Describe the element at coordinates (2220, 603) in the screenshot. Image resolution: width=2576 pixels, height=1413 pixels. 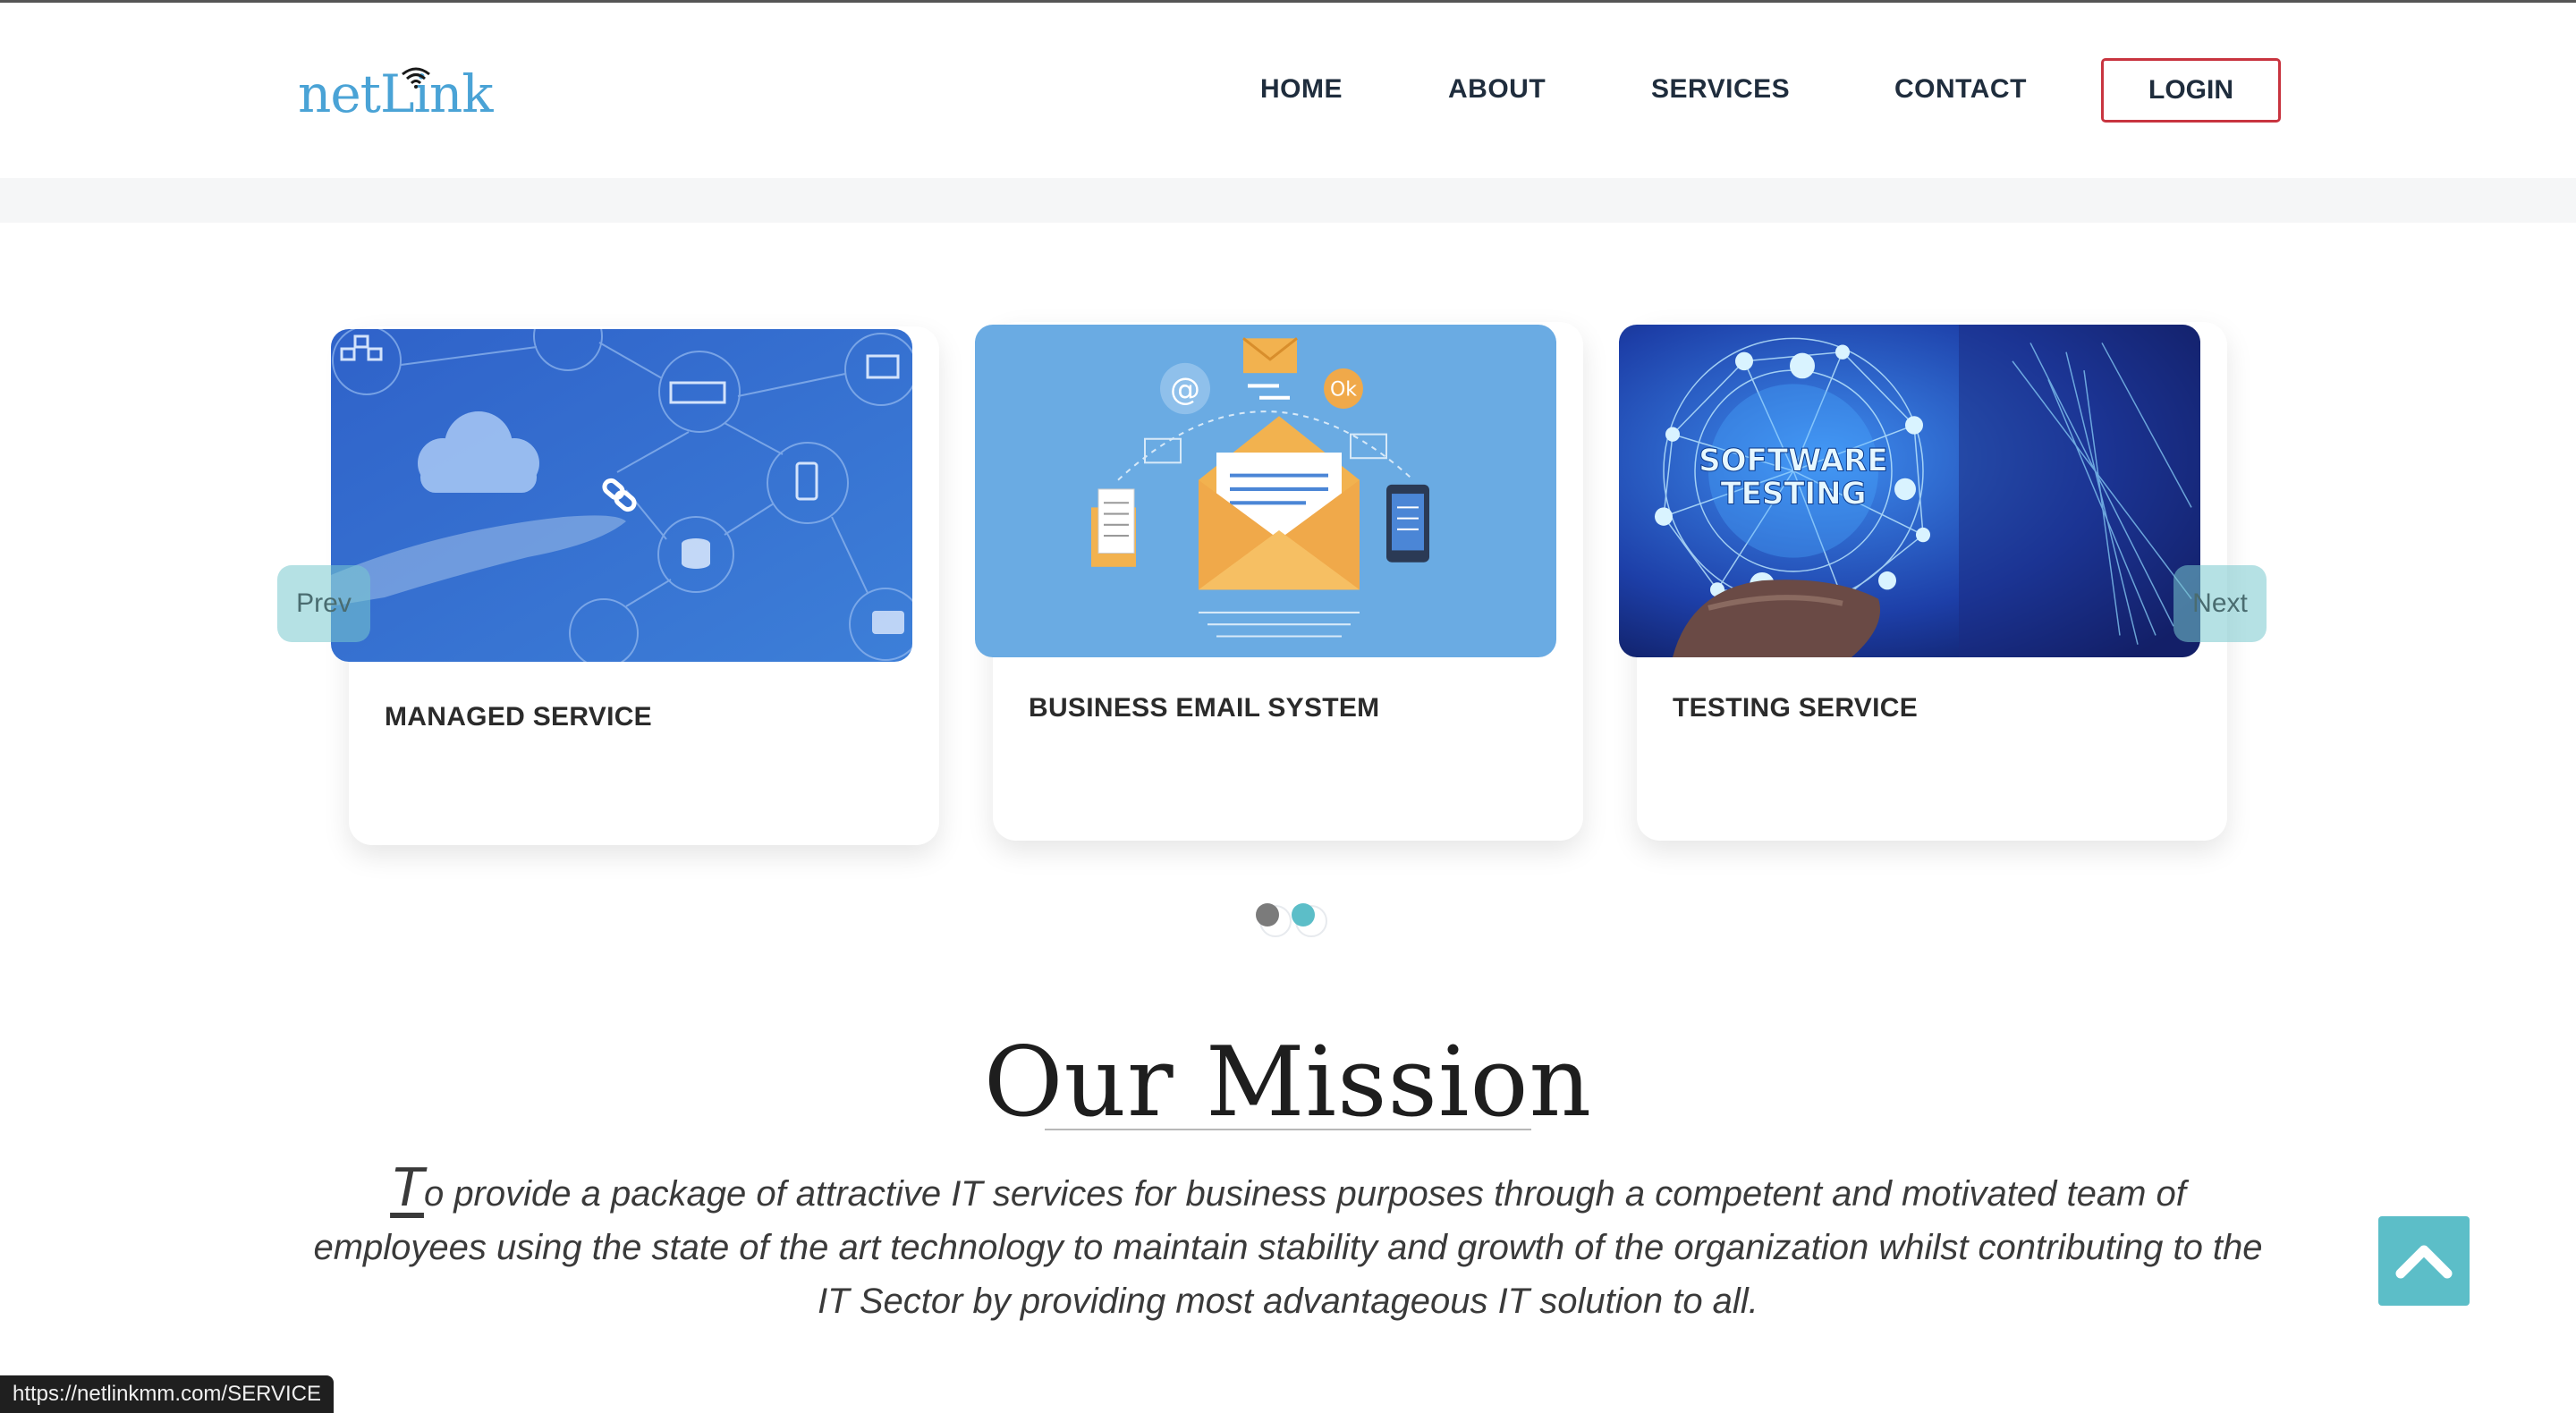
I see `carousel-next-button: Next` at that location.